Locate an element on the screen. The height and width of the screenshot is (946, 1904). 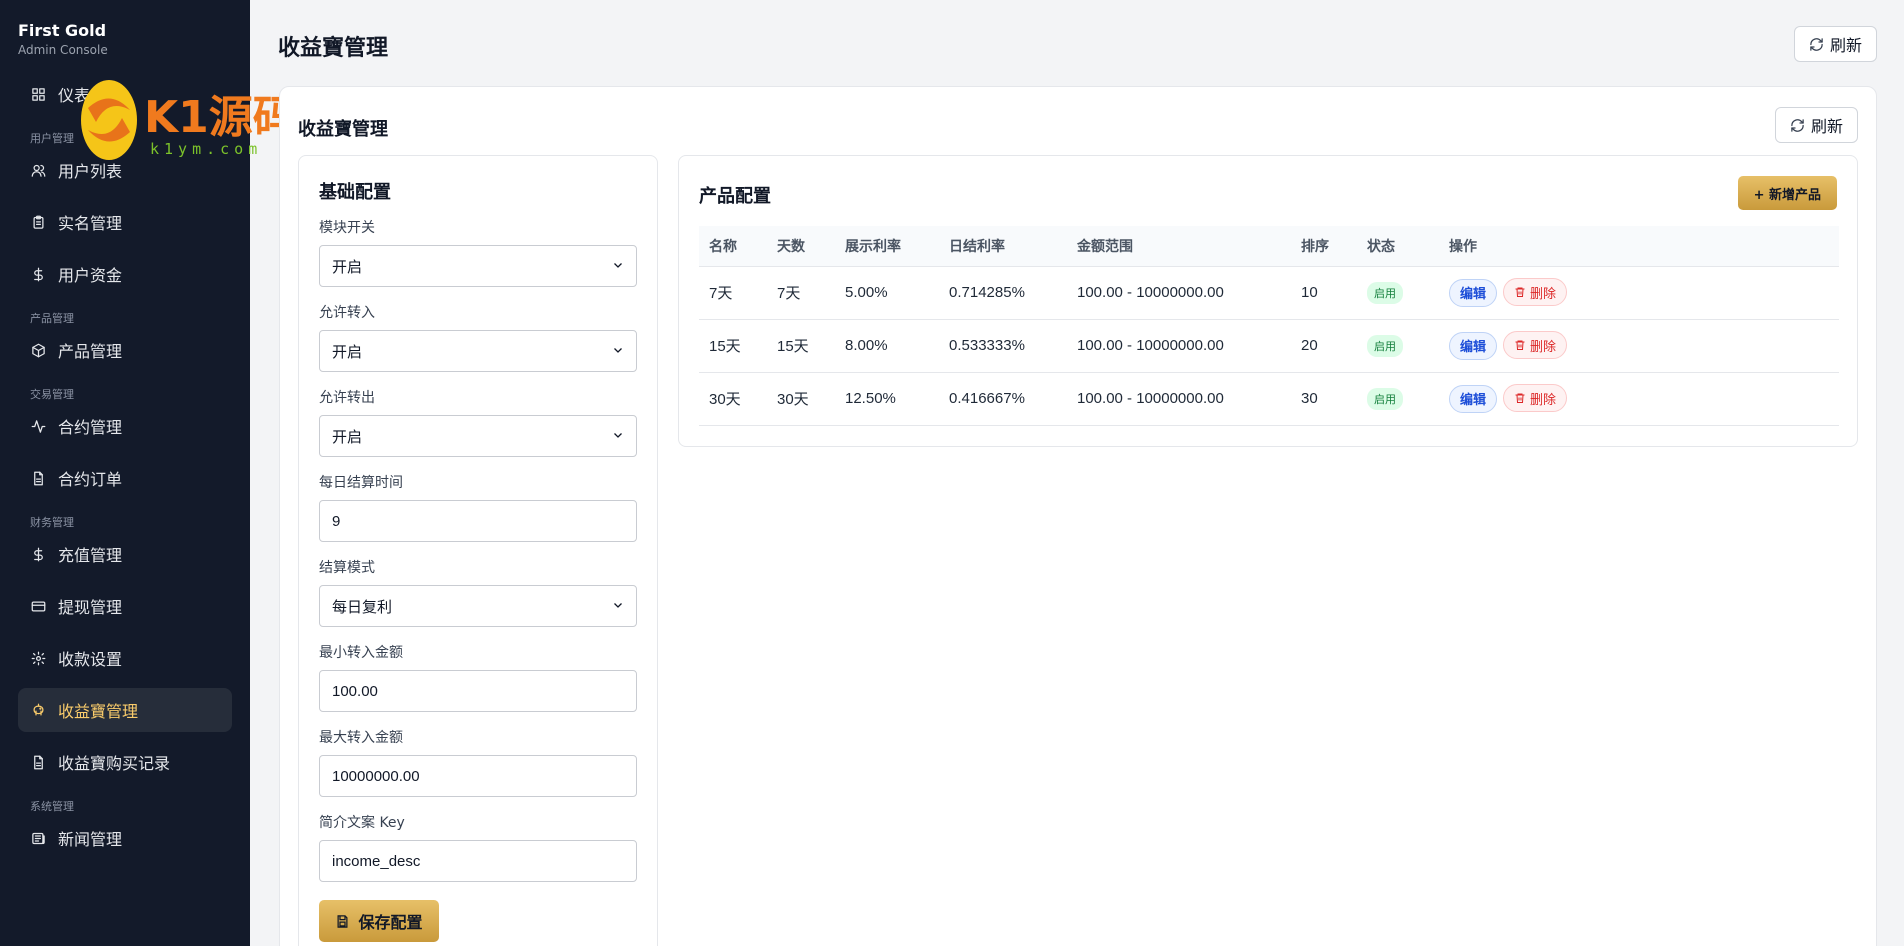
page-header: 收益寶管理 刷新 is located at coordinates (1077, 43).